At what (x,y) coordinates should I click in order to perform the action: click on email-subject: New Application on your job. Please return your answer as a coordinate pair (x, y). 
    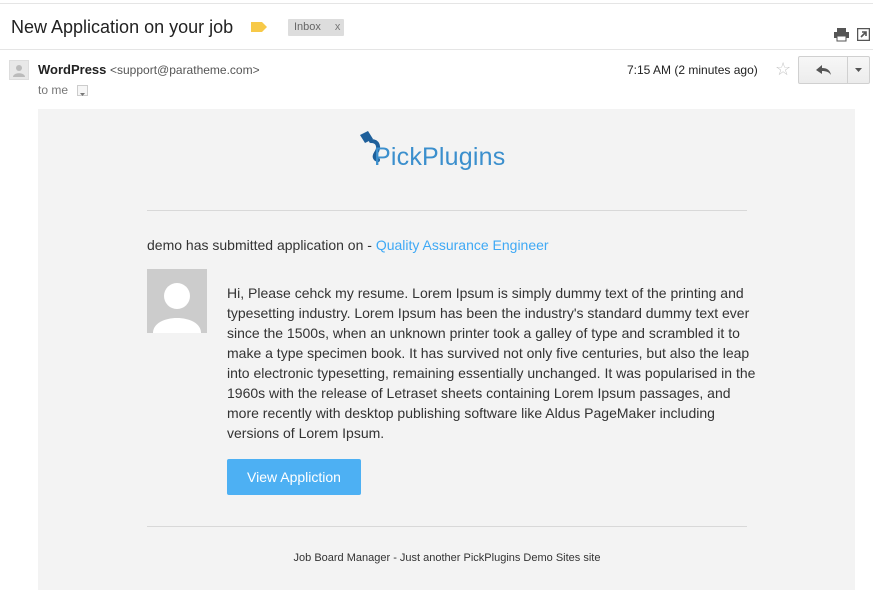
    Looking at the image, I should click on (122, 27).